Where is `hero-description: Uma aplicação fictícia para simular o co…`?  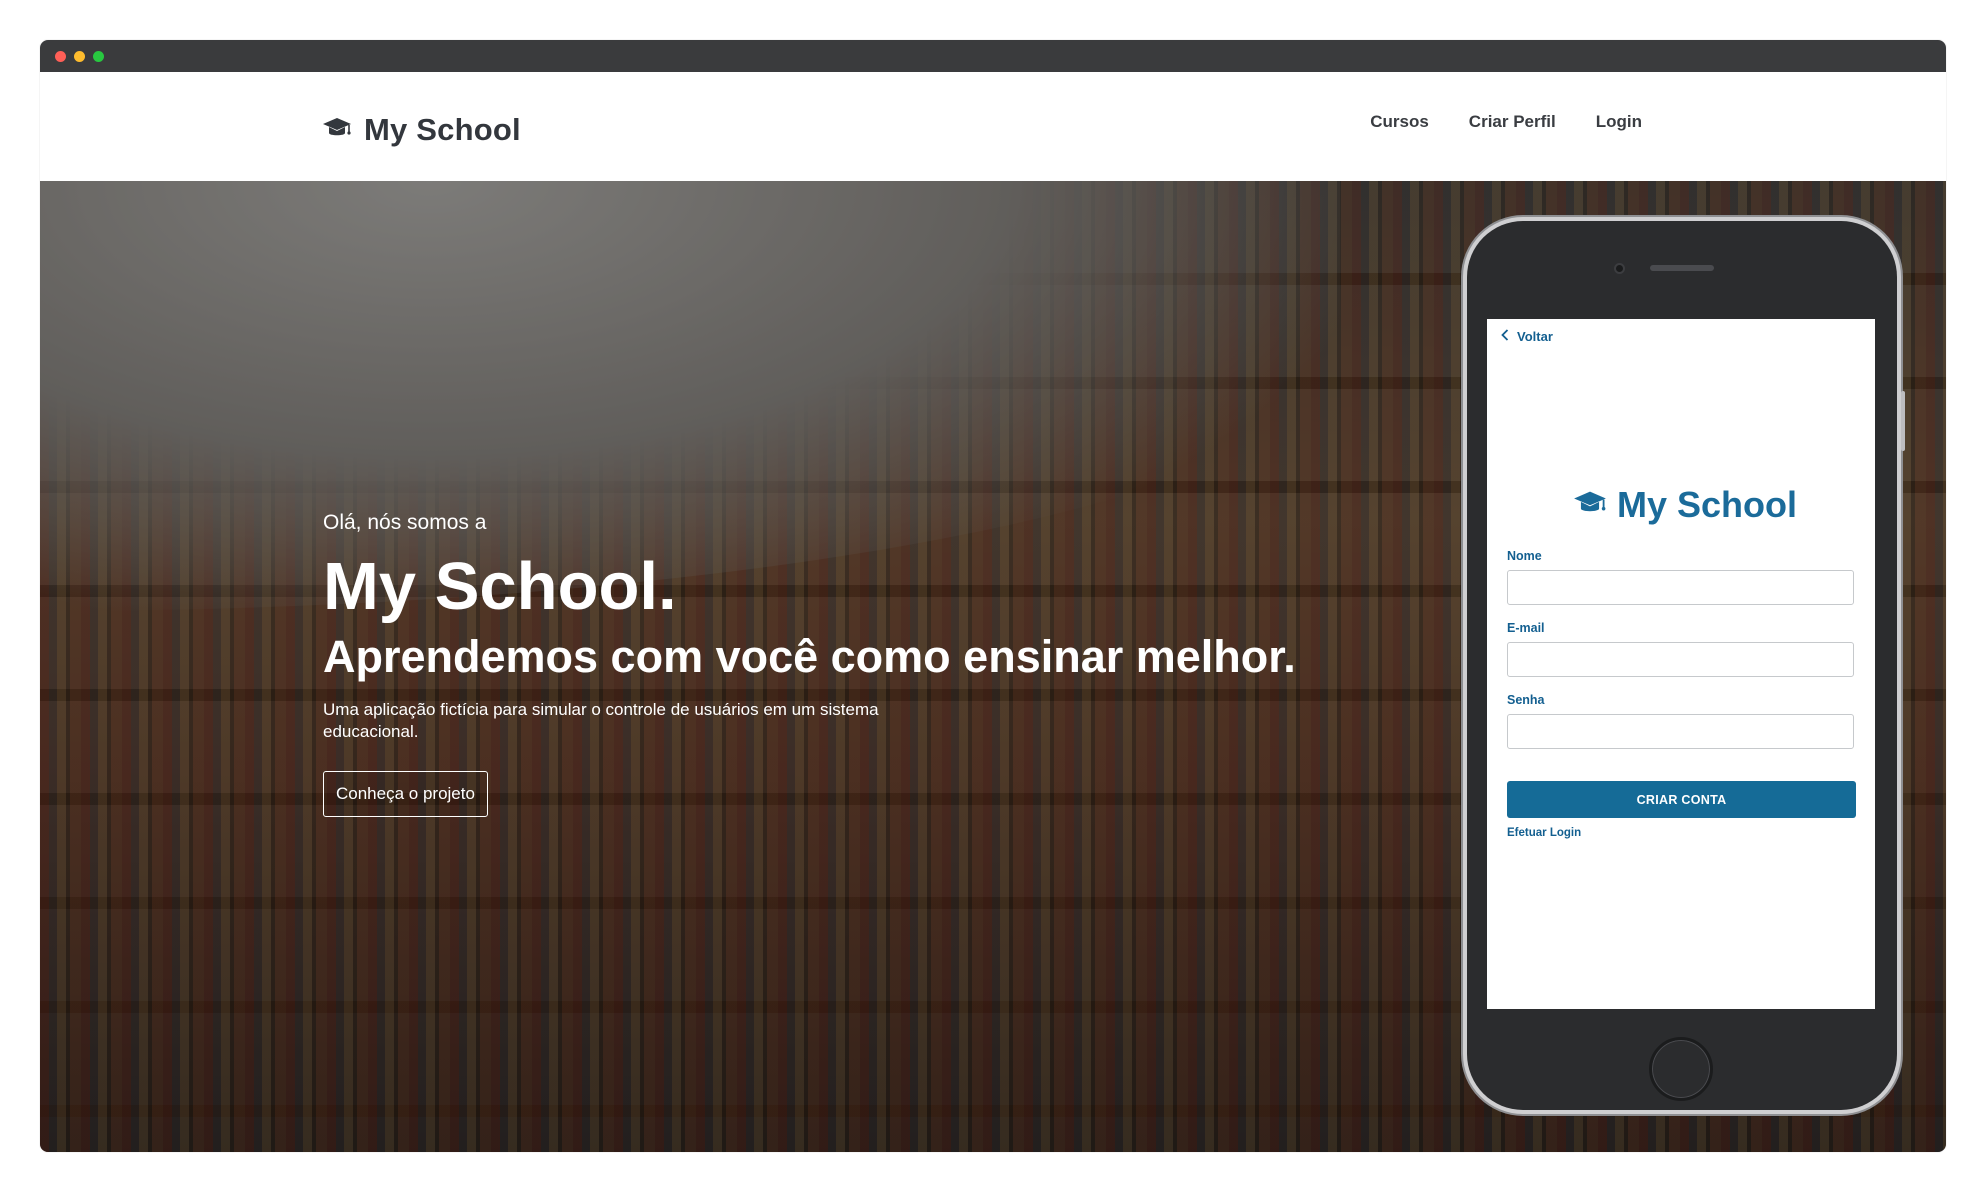
hero-description: Uma aplicação fictícia para simular o co… is located at coordinates (601, 720).